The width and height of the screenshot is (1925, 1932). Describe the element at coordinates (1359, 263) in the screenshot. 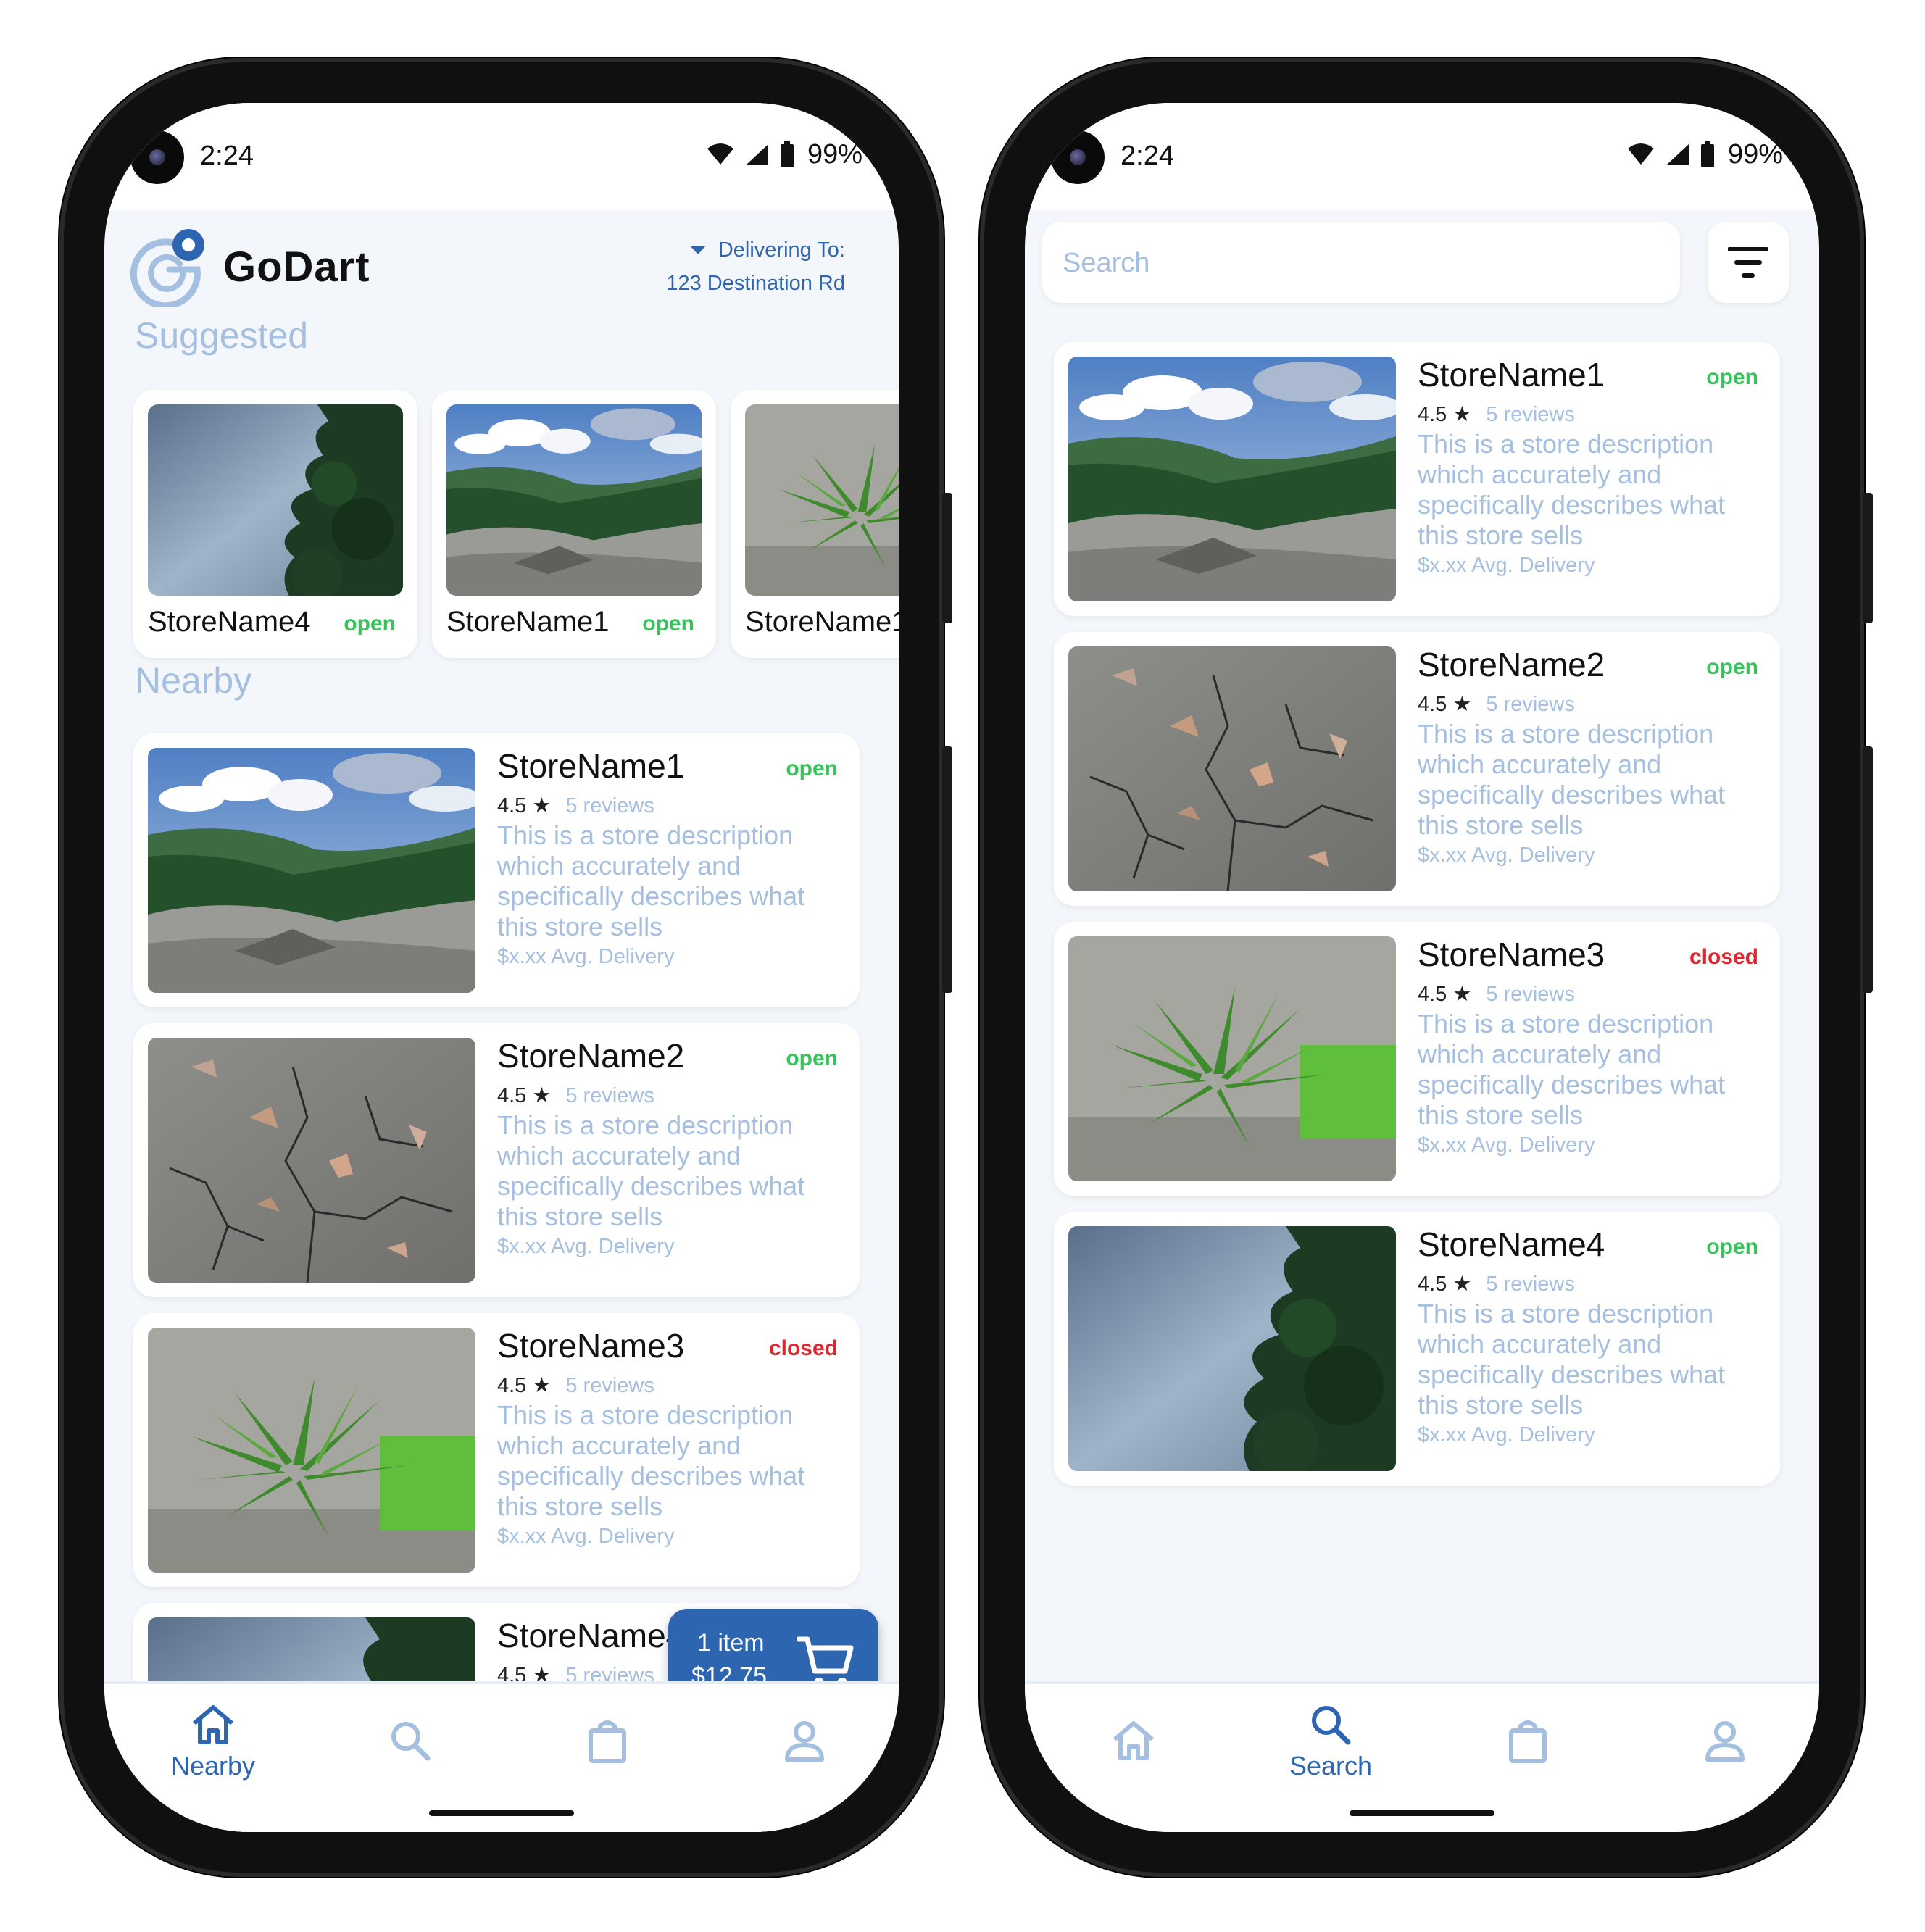

I see `search-input` at that location.